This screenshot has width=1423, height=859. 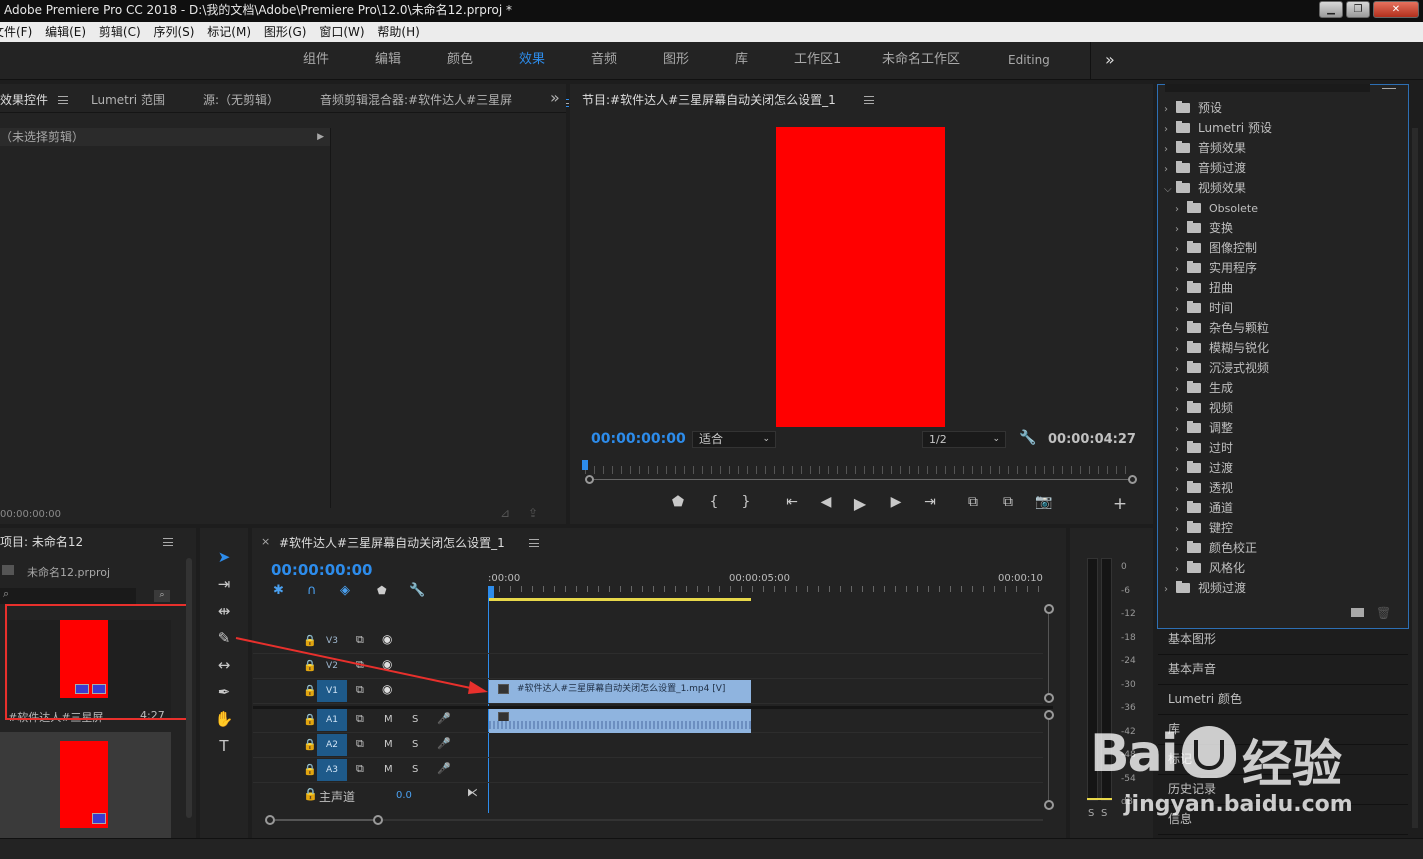 I want to click on workspace-editing: 编辑, so click(x=388, y=61).